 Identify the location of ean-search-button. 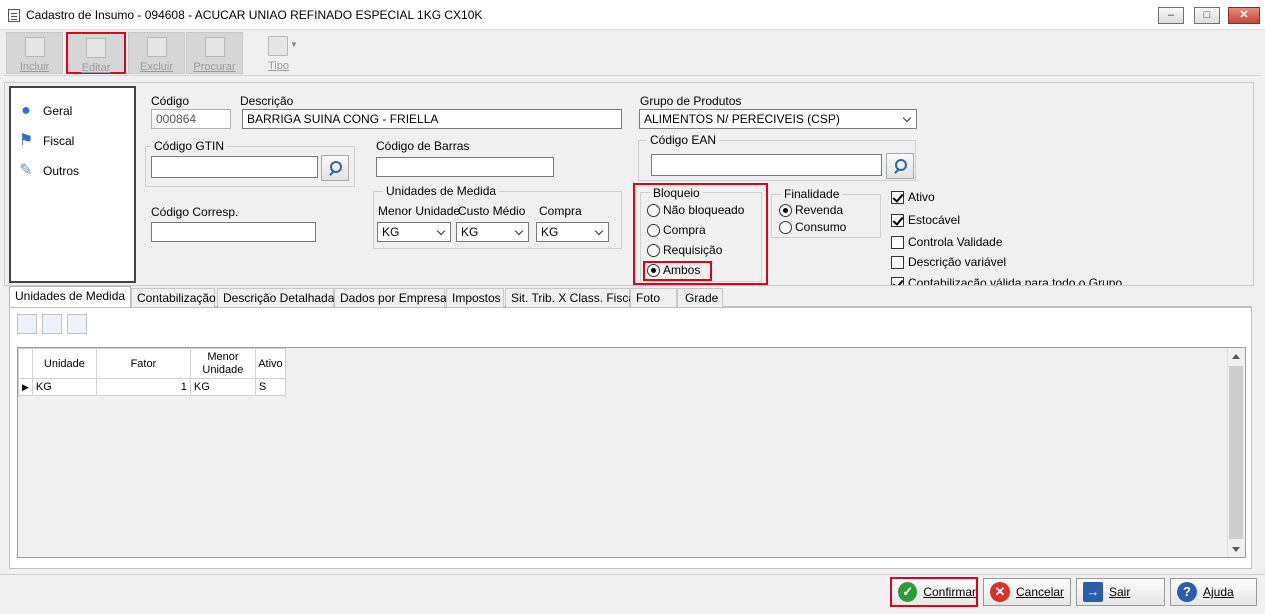
(900, 166).